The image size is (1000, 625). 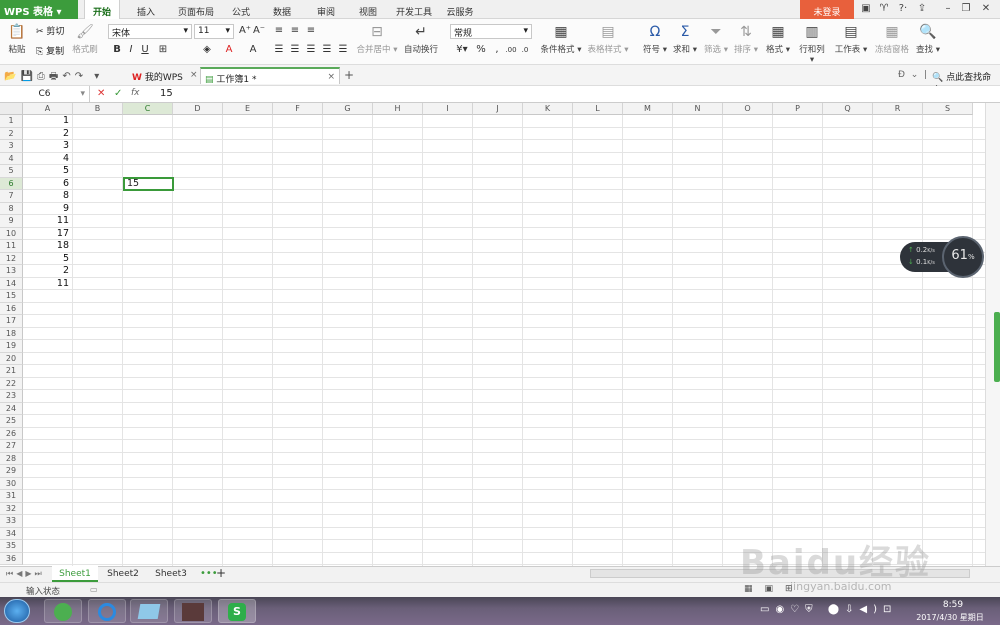 What do you see at coordinates (828, 609) in the screenshot?
I see `tray-icons: ▭◉♡⛨ ⬤⇩◀)⊡` at bounding box center [828, 609].